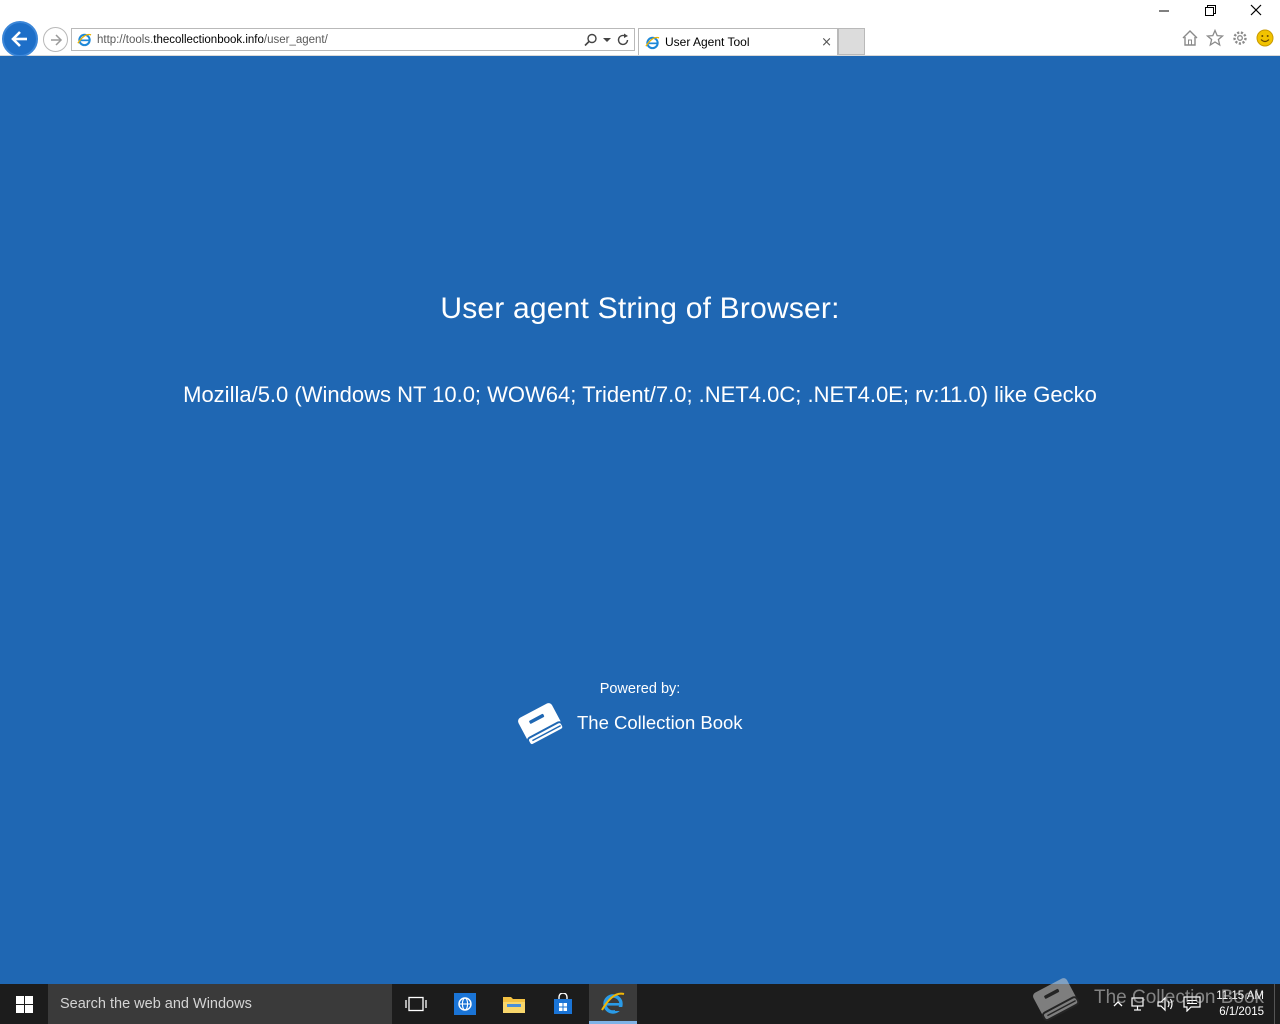 This screenshot has height=1024, width=1280. I want to click on refresh-icon, so click(623, 40).